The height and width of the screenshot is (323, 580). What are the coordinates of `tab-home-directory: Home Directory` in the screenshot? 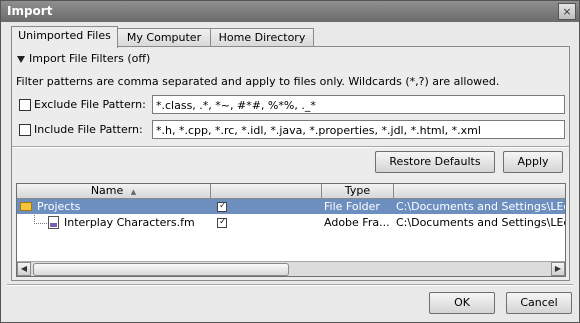 It's located at (262, 37).